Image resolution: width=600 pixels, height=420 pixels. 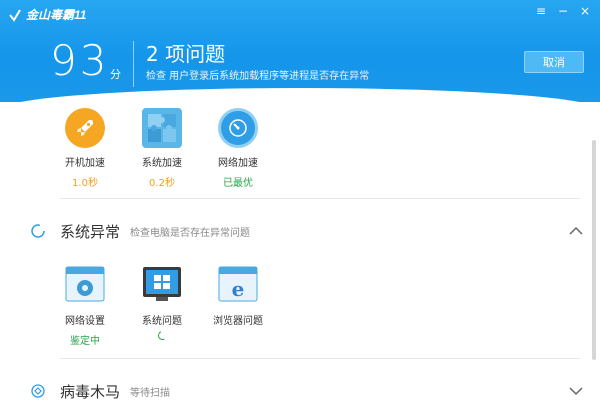 What do you see at coordinates (162, 183) in the screenshot?
I see `speedup-item-value: 0.2秒` at bounding box center [162, 183].